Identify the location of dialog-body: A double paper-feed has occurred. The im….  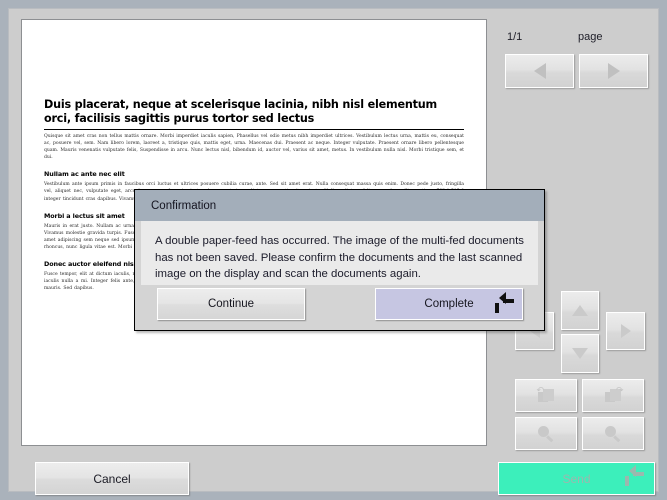
(339, 253).